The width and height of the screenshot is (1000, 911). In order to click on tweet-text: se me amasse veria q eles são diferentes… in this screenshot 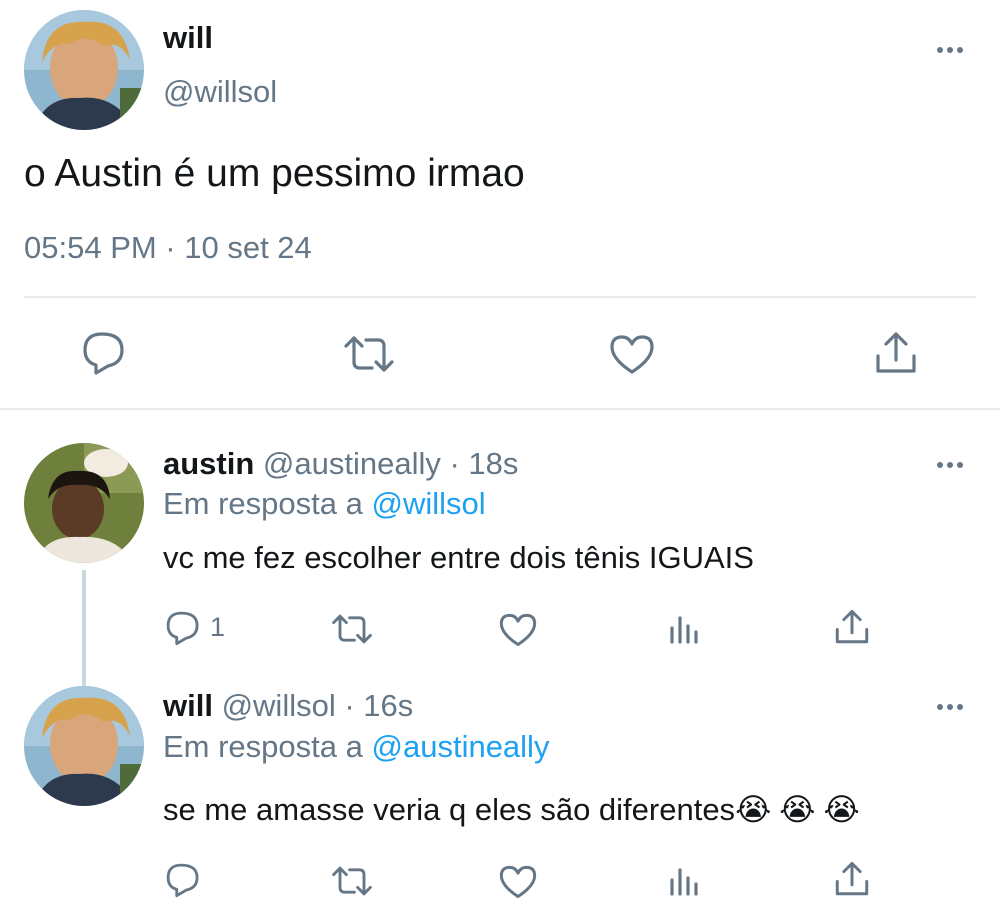, I will do `click(515, 810)`.